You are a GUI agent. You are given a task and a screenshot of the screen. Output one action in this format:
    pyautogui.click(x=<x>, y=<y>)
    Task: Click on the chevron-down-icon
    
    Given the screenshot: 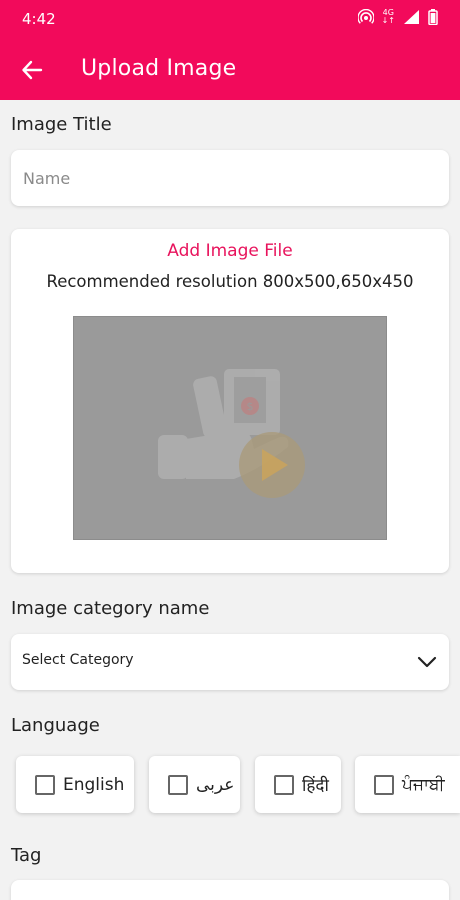 What is the action you would take?
    pyautogui.click(x=427, y=662)
    